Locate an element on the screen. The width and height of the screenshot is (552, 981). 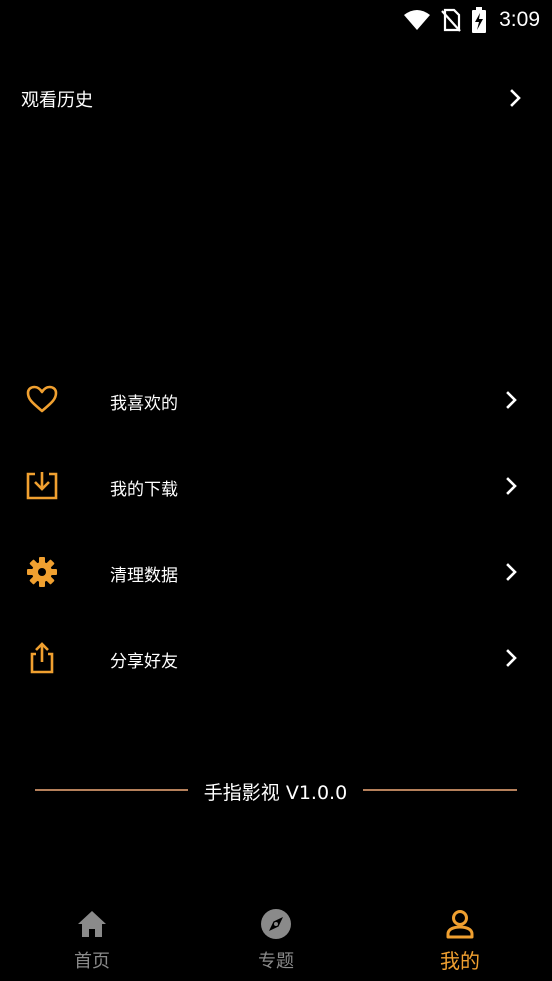
menu-label-share: 分享好友 is located at coordinates (144, 662).